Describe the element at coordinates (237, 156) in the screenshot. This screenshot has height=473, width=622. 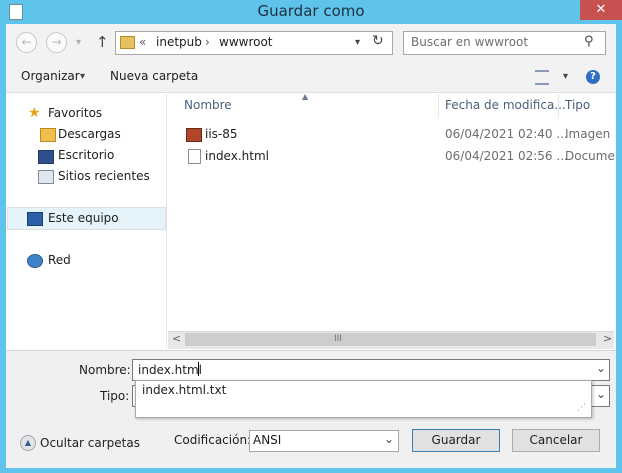
I see `file-name: index.html` at that location.